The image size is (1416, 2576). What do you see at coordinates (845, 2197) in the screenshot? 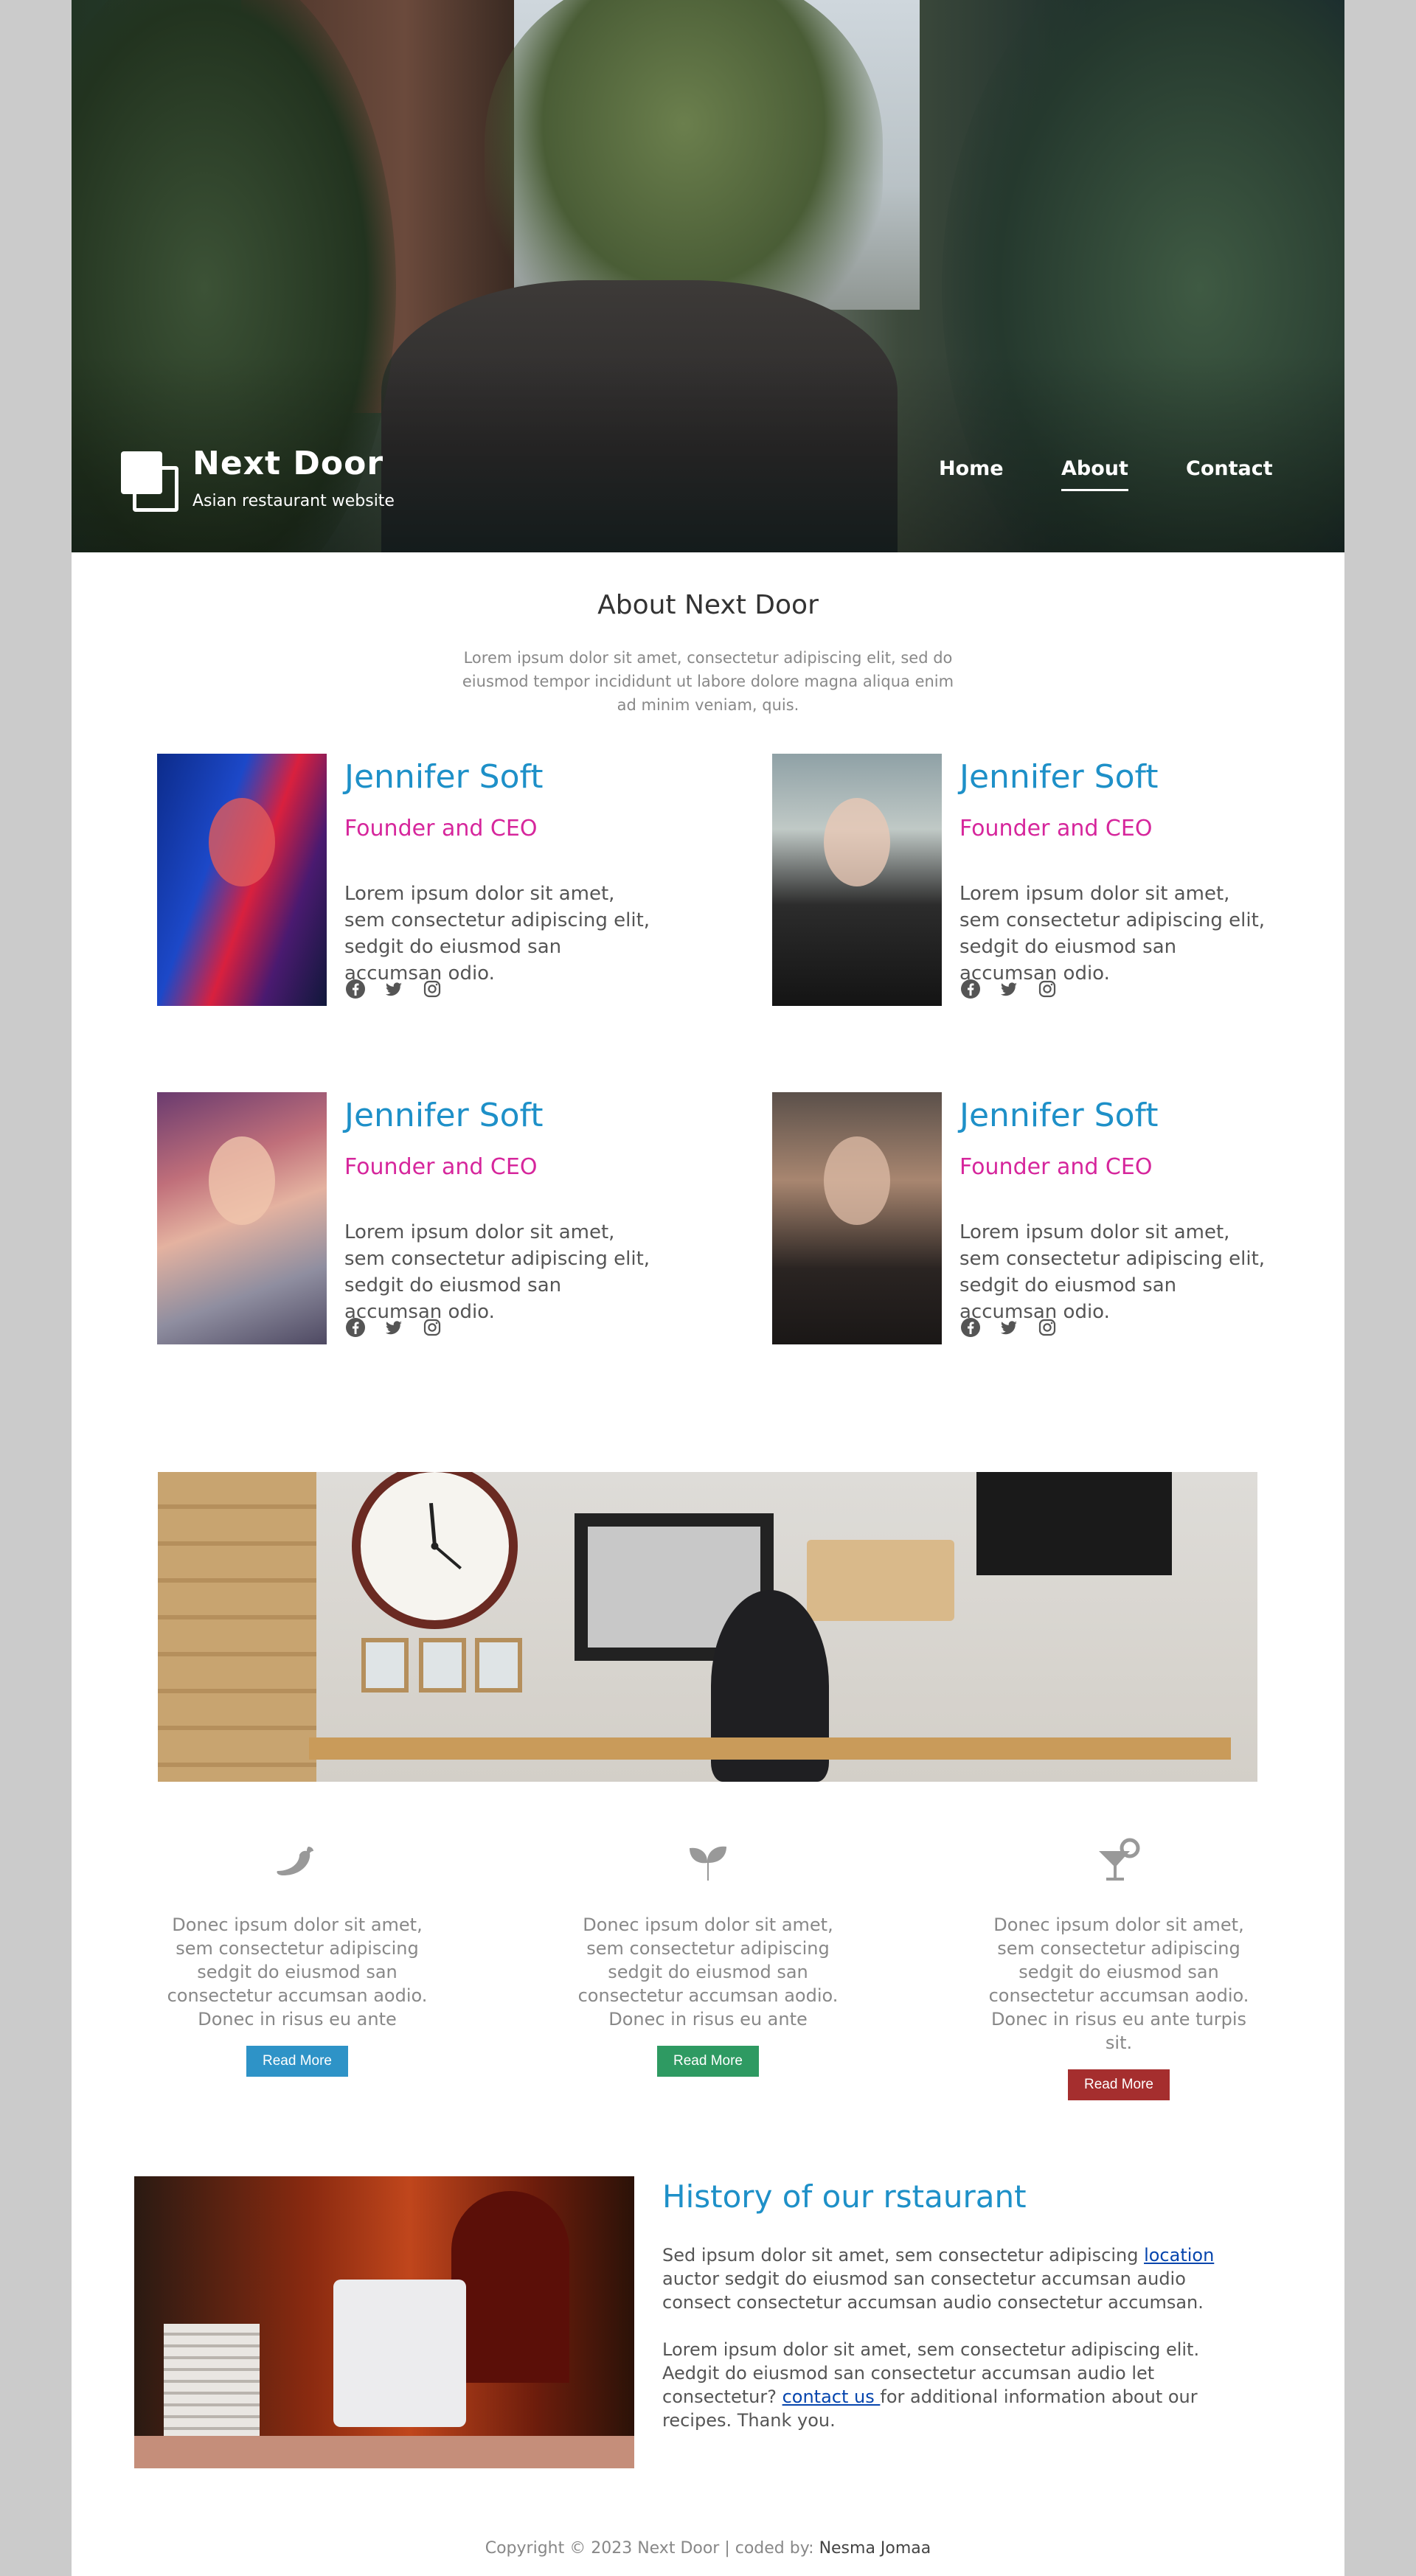
I see `history-title: History of our rstaurant` at bounding box center [845, 2197].